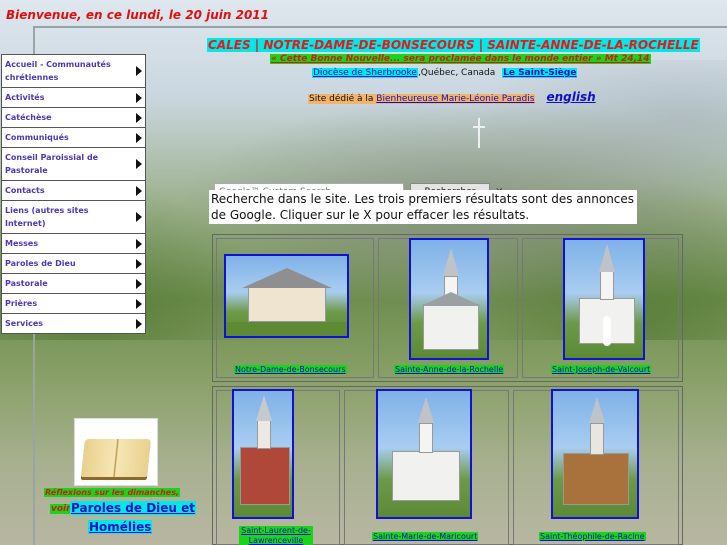 The image size is (727, 545). I want to click on menu-item-accueil: Accueil - Communautés chrétiennes, so click(73, 71).